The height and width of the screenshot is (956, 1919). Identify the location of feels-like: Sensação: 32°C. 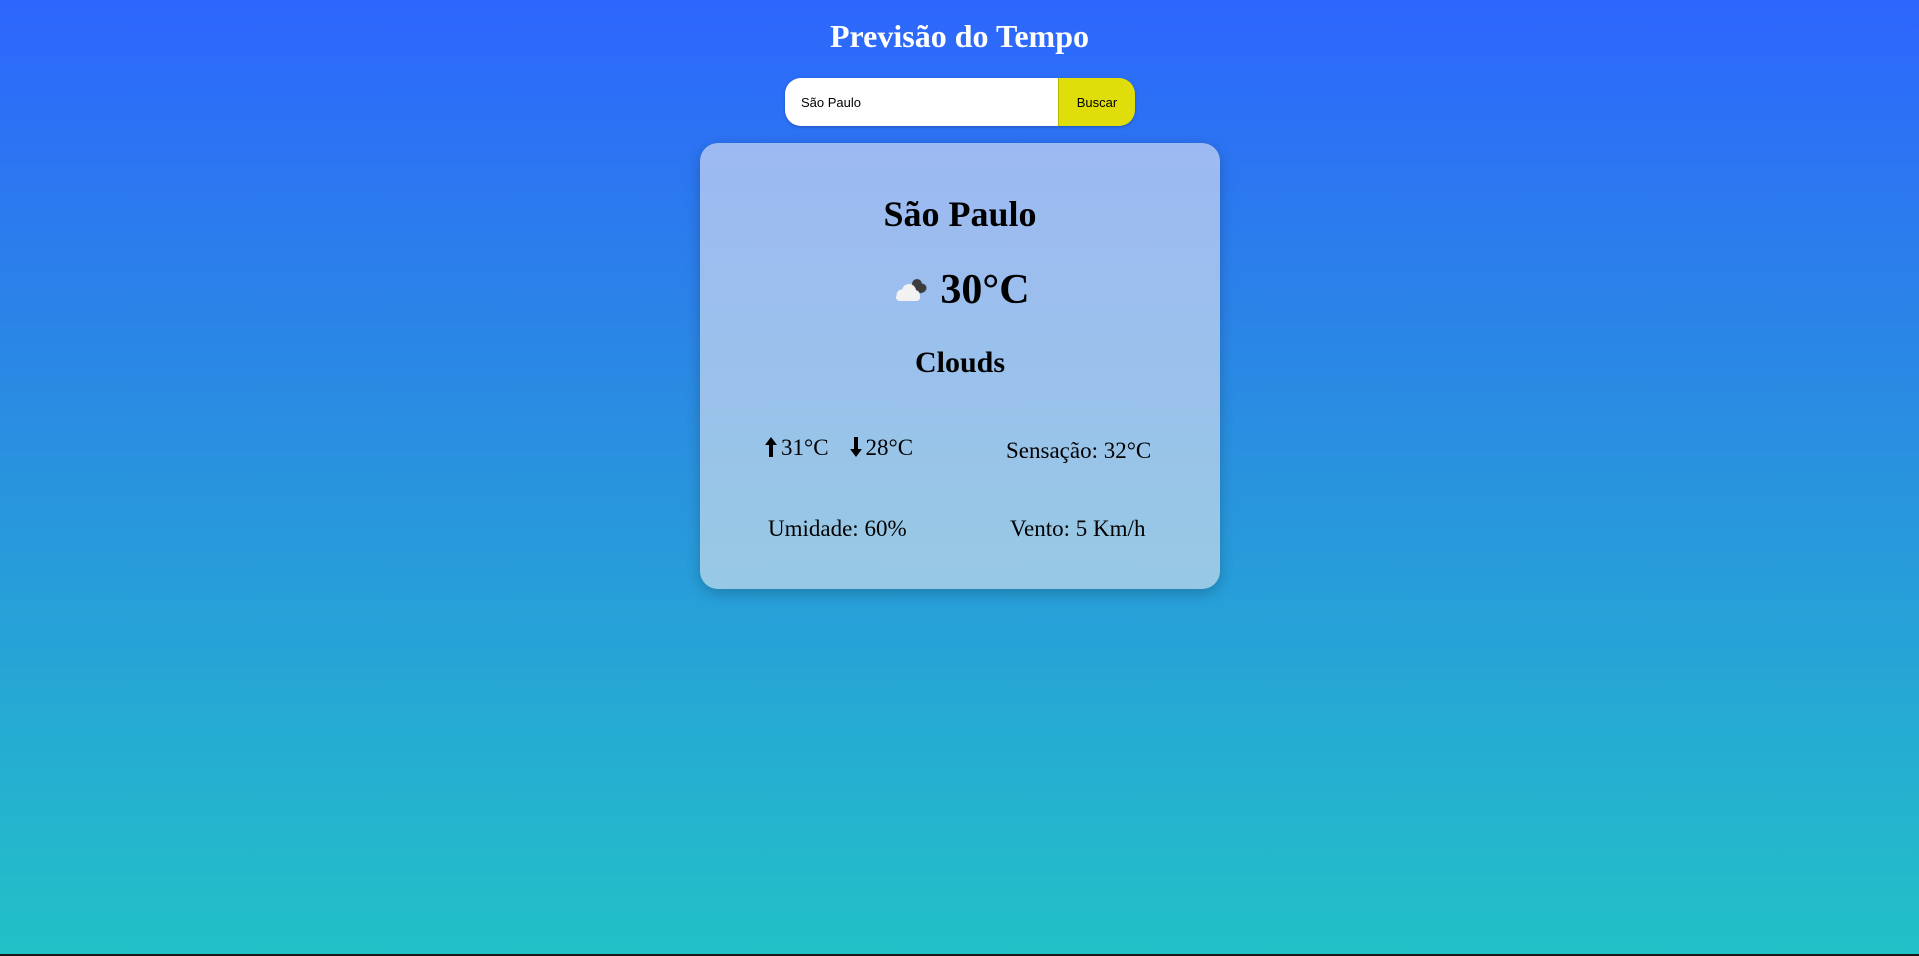
(1079, 450).